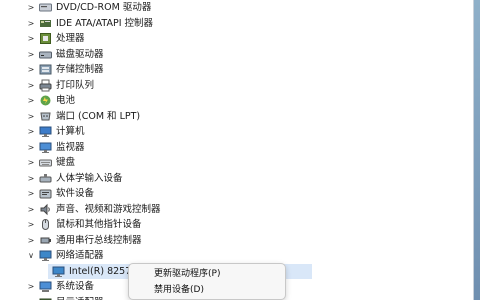 This screenshot has width=480, height=300. Describe the element at coordinates (477, 150) in the screenshot. I see `window-edge` at that location.